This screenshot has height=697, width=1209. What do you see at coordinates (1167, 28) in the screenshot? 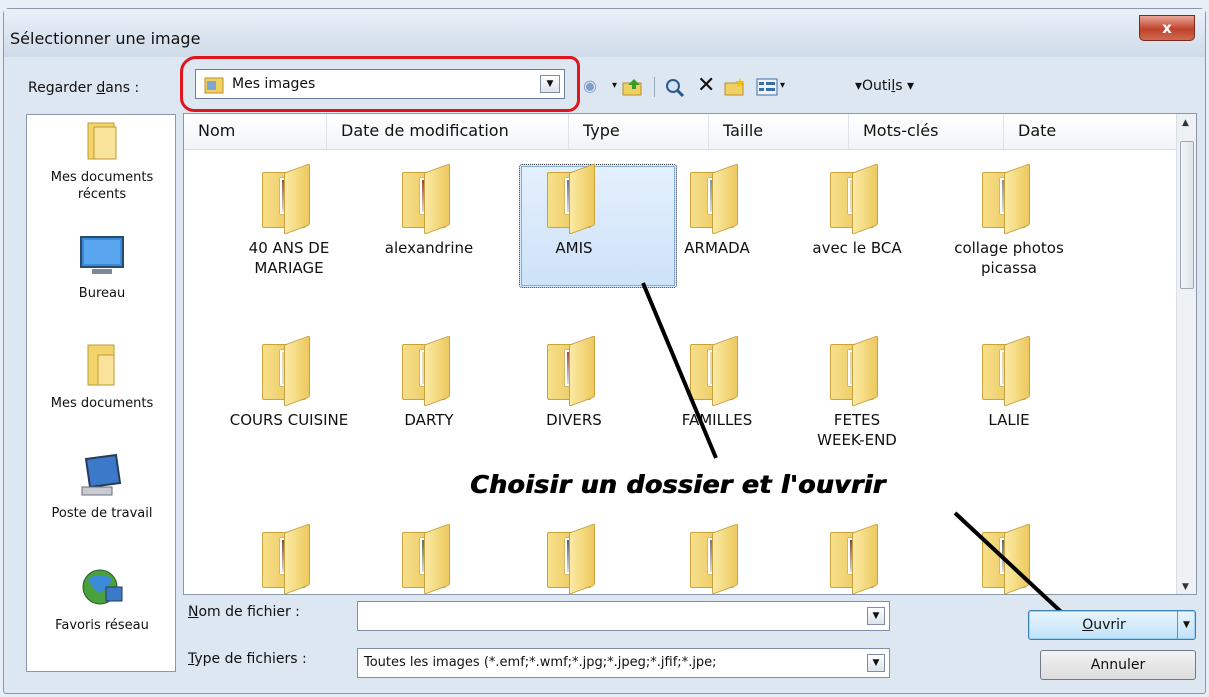
I see `close-button: x` at bounding box center [1167, 28].